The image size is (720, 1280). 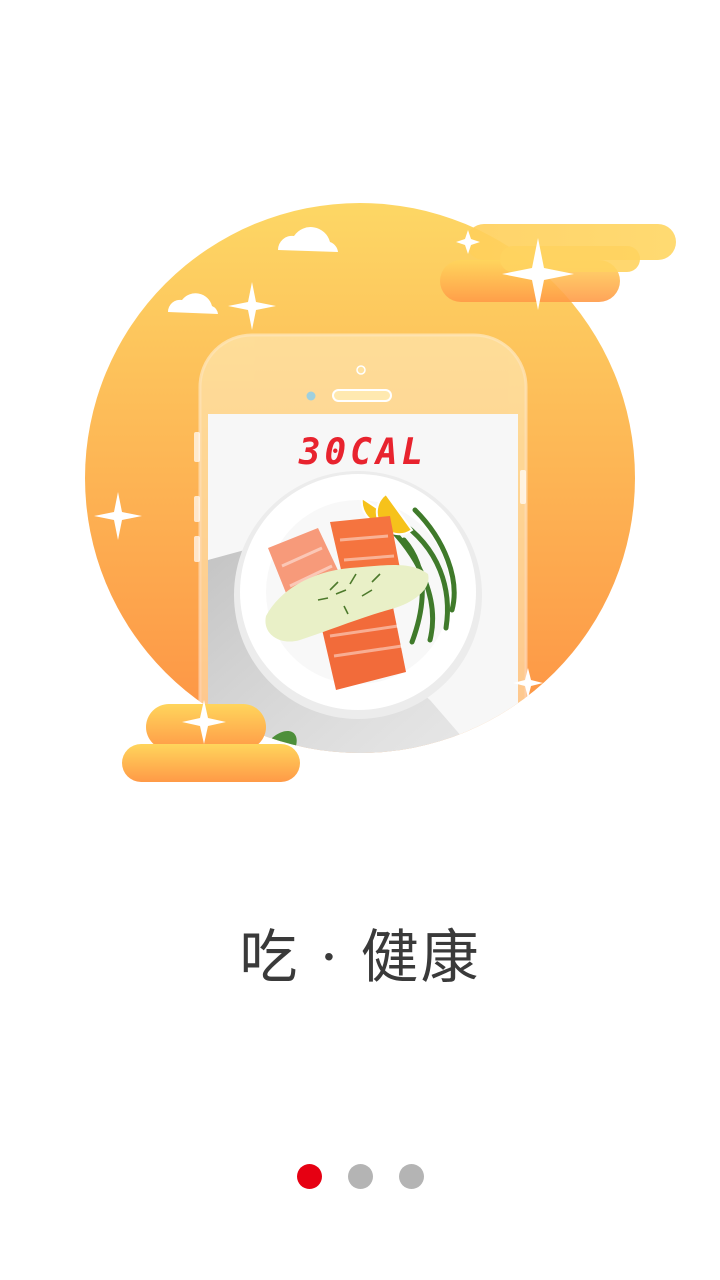 What do you see at coordinates (360, 957) in the screenshot?
I see `onboarding-slogan: 吃 · 健康` at bounding box center [360, 957].